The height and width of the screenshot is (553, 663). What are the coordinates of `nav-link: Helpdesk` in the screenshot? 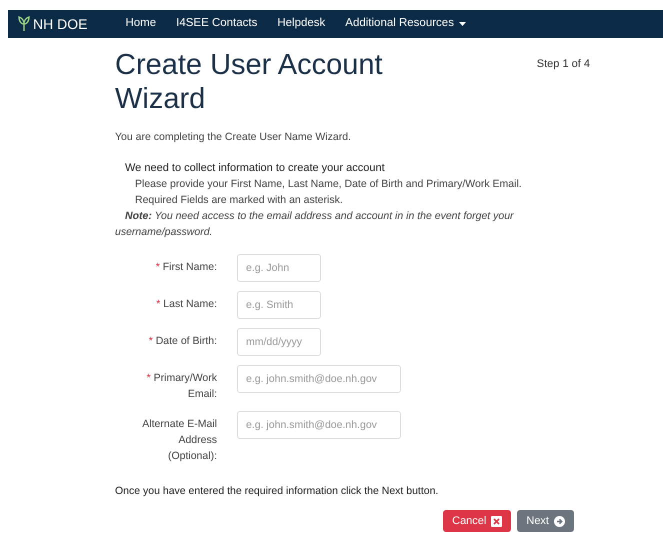 It's located at (301, 24).